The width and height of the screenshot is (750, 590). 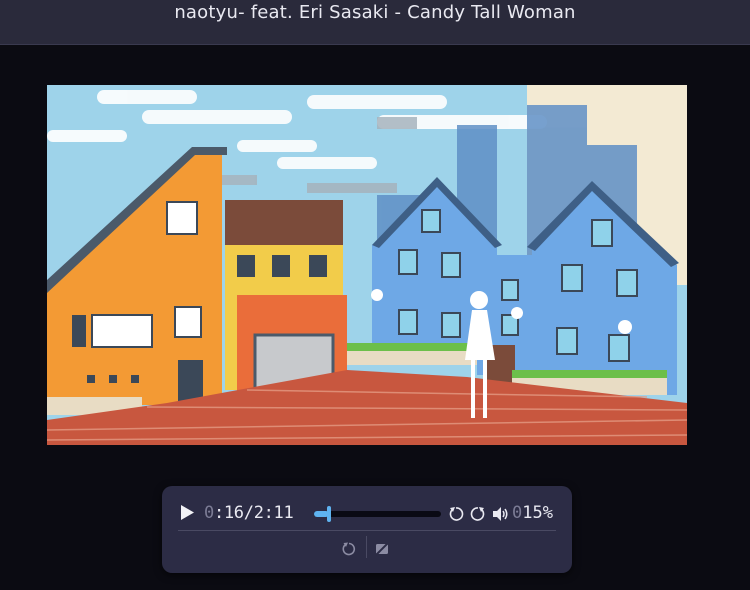 I want to click on volume-button, so click(x=500, y=514).